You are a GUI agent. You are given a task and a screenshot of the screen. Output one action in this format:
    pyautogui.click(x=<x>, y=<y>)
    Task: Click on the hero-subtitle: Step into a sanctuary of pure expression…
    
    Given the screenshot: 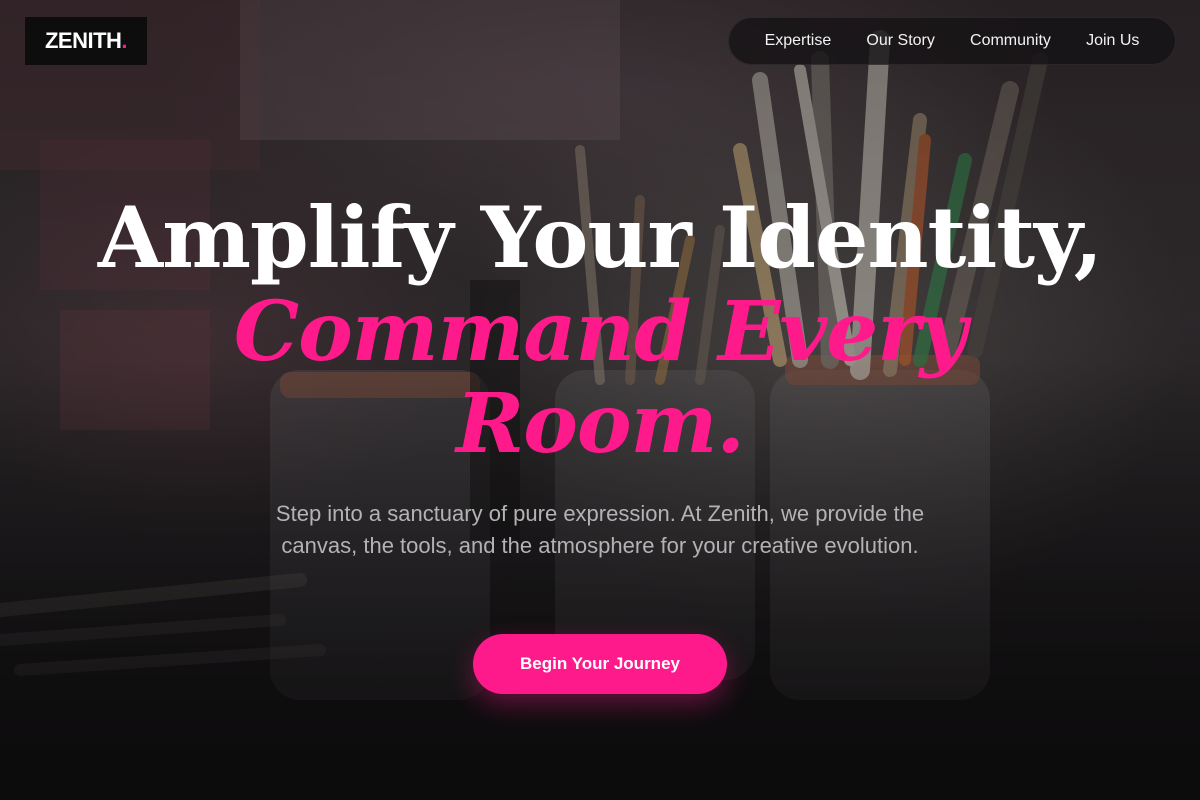 What is the action you would take?
    pyautogui.click(x=600, y=529)
    